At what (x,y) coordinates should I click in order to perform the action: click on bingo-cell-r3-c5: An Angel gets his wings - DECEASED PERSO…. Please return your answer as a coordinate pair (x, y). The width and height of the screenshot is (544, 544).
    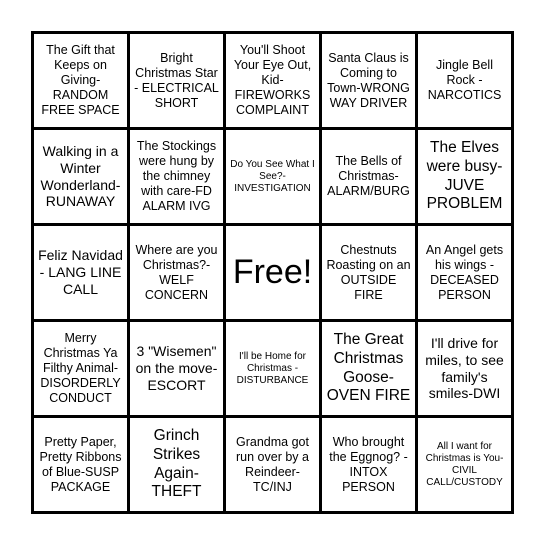
    Looking at the image, I should click on (464, 272).